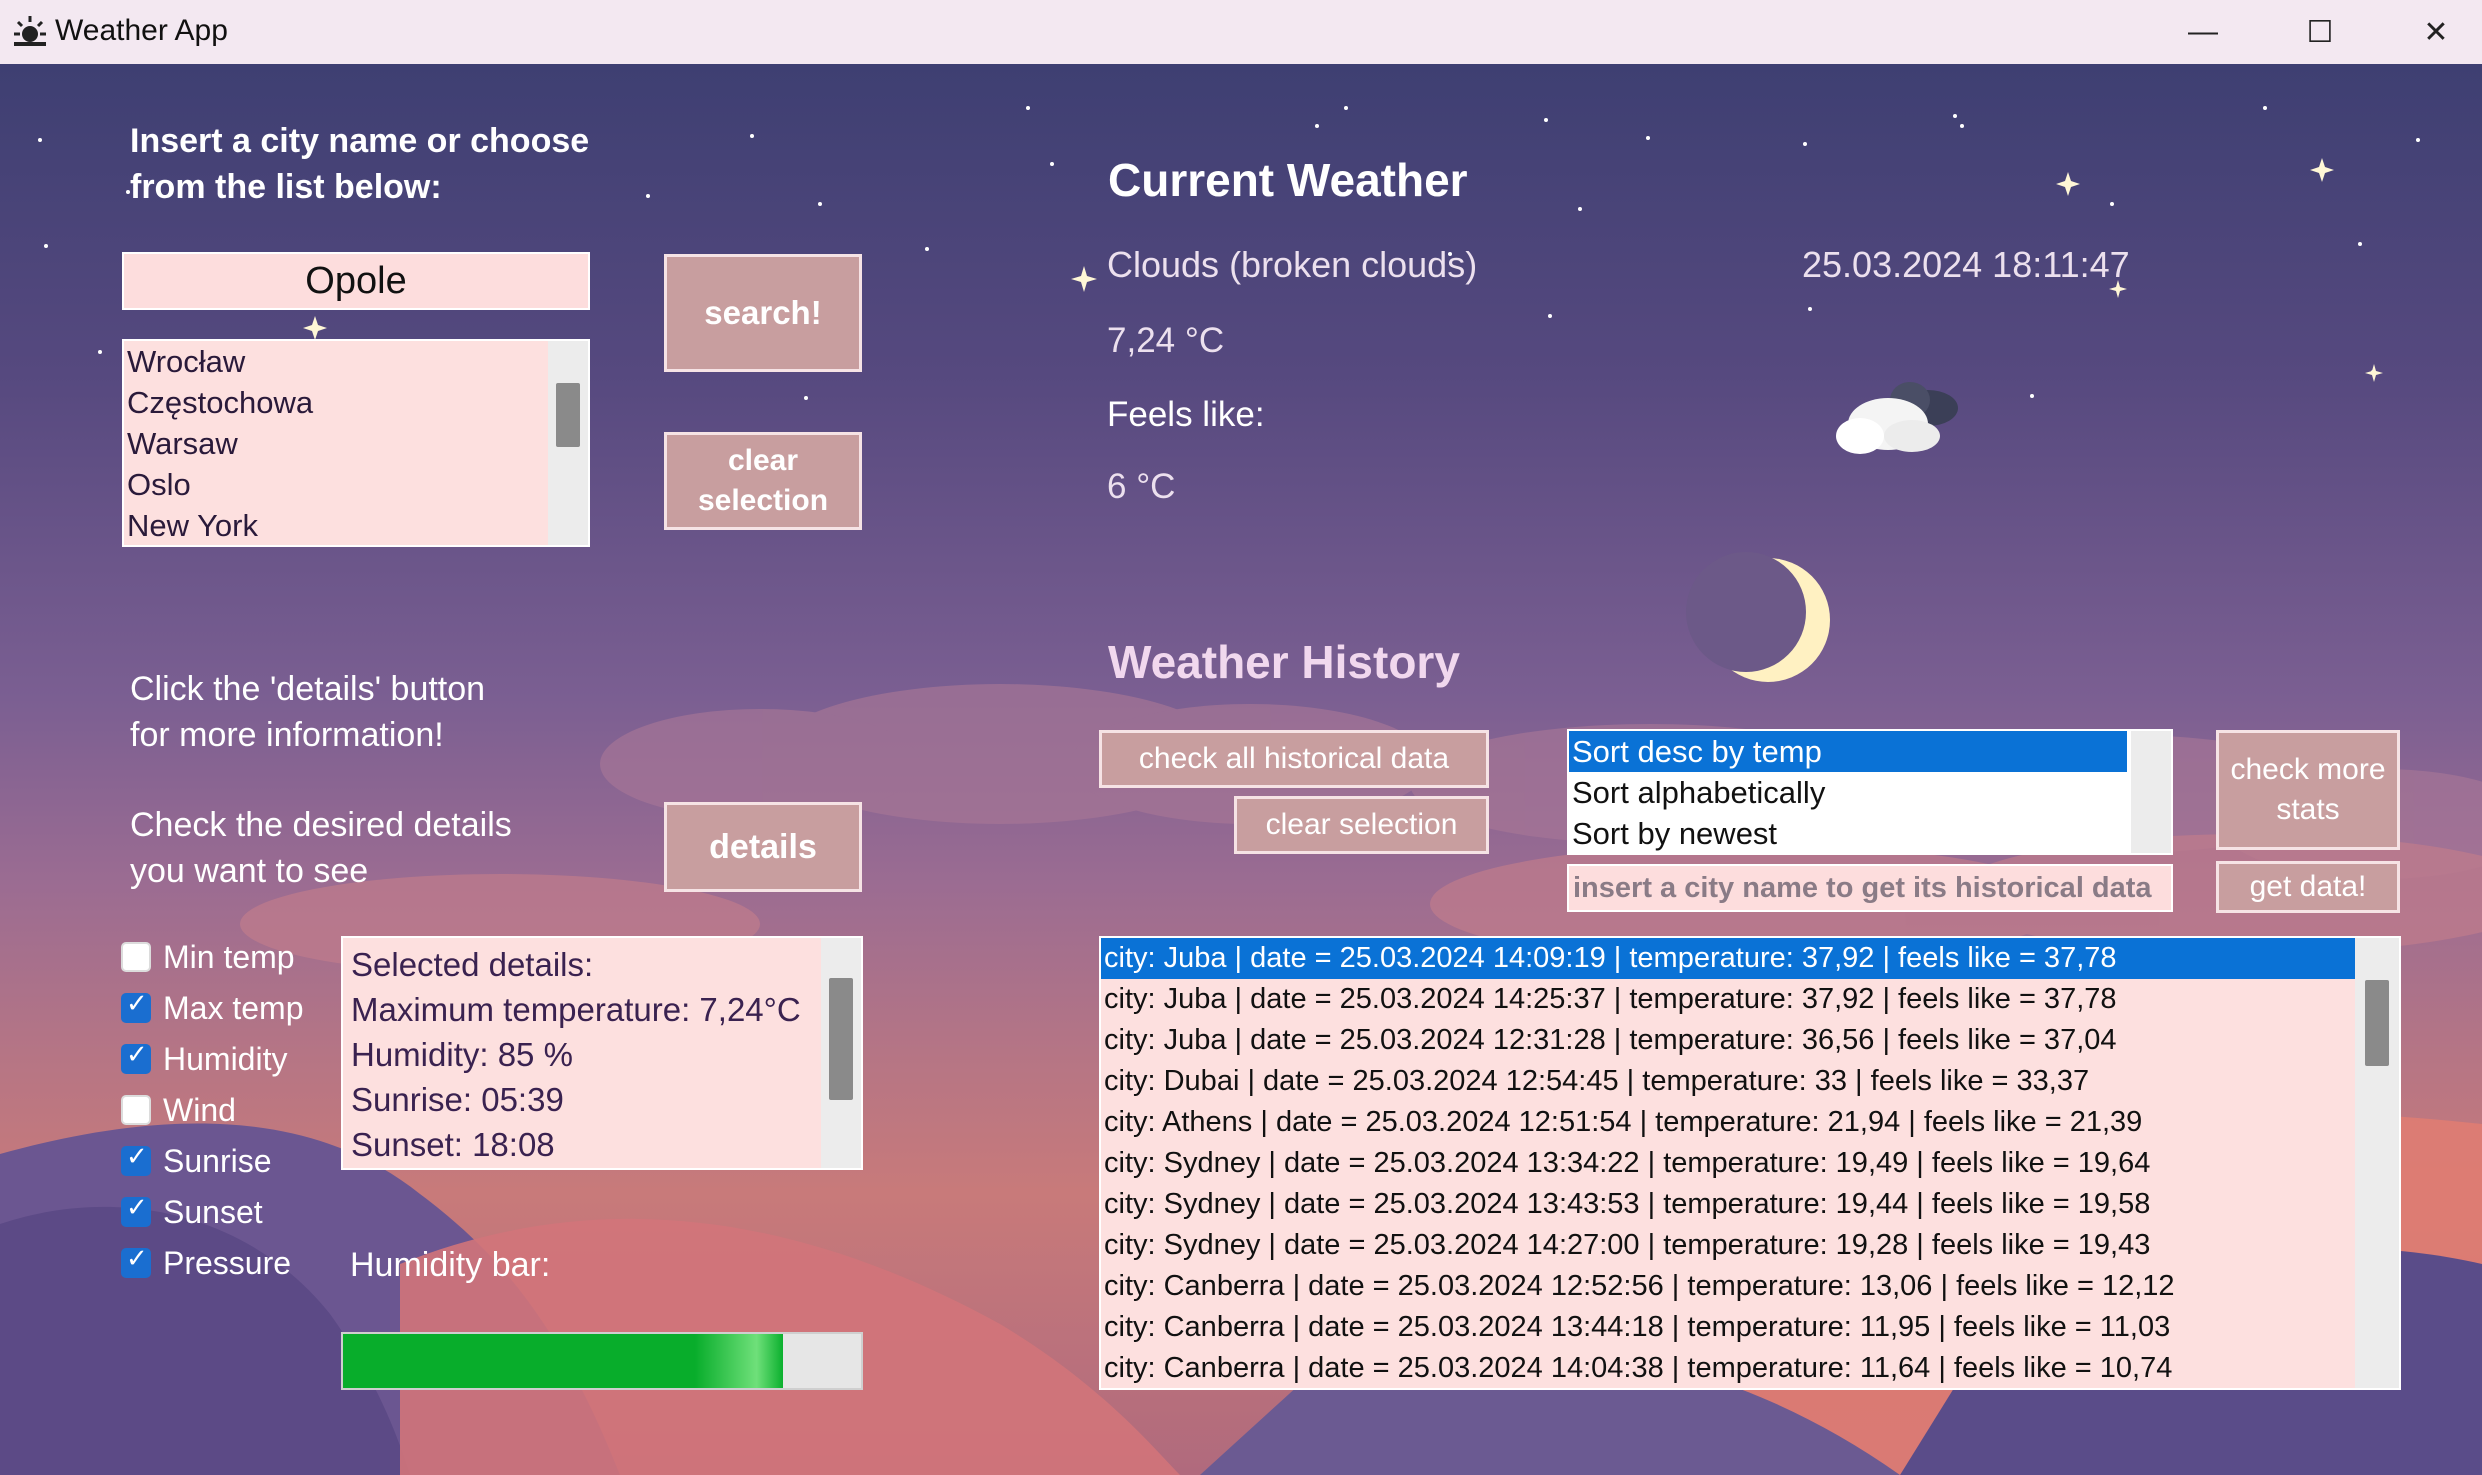 The image size is (2482, 1475). I want to click on humidity-progress-bar, so click(602, 1361).